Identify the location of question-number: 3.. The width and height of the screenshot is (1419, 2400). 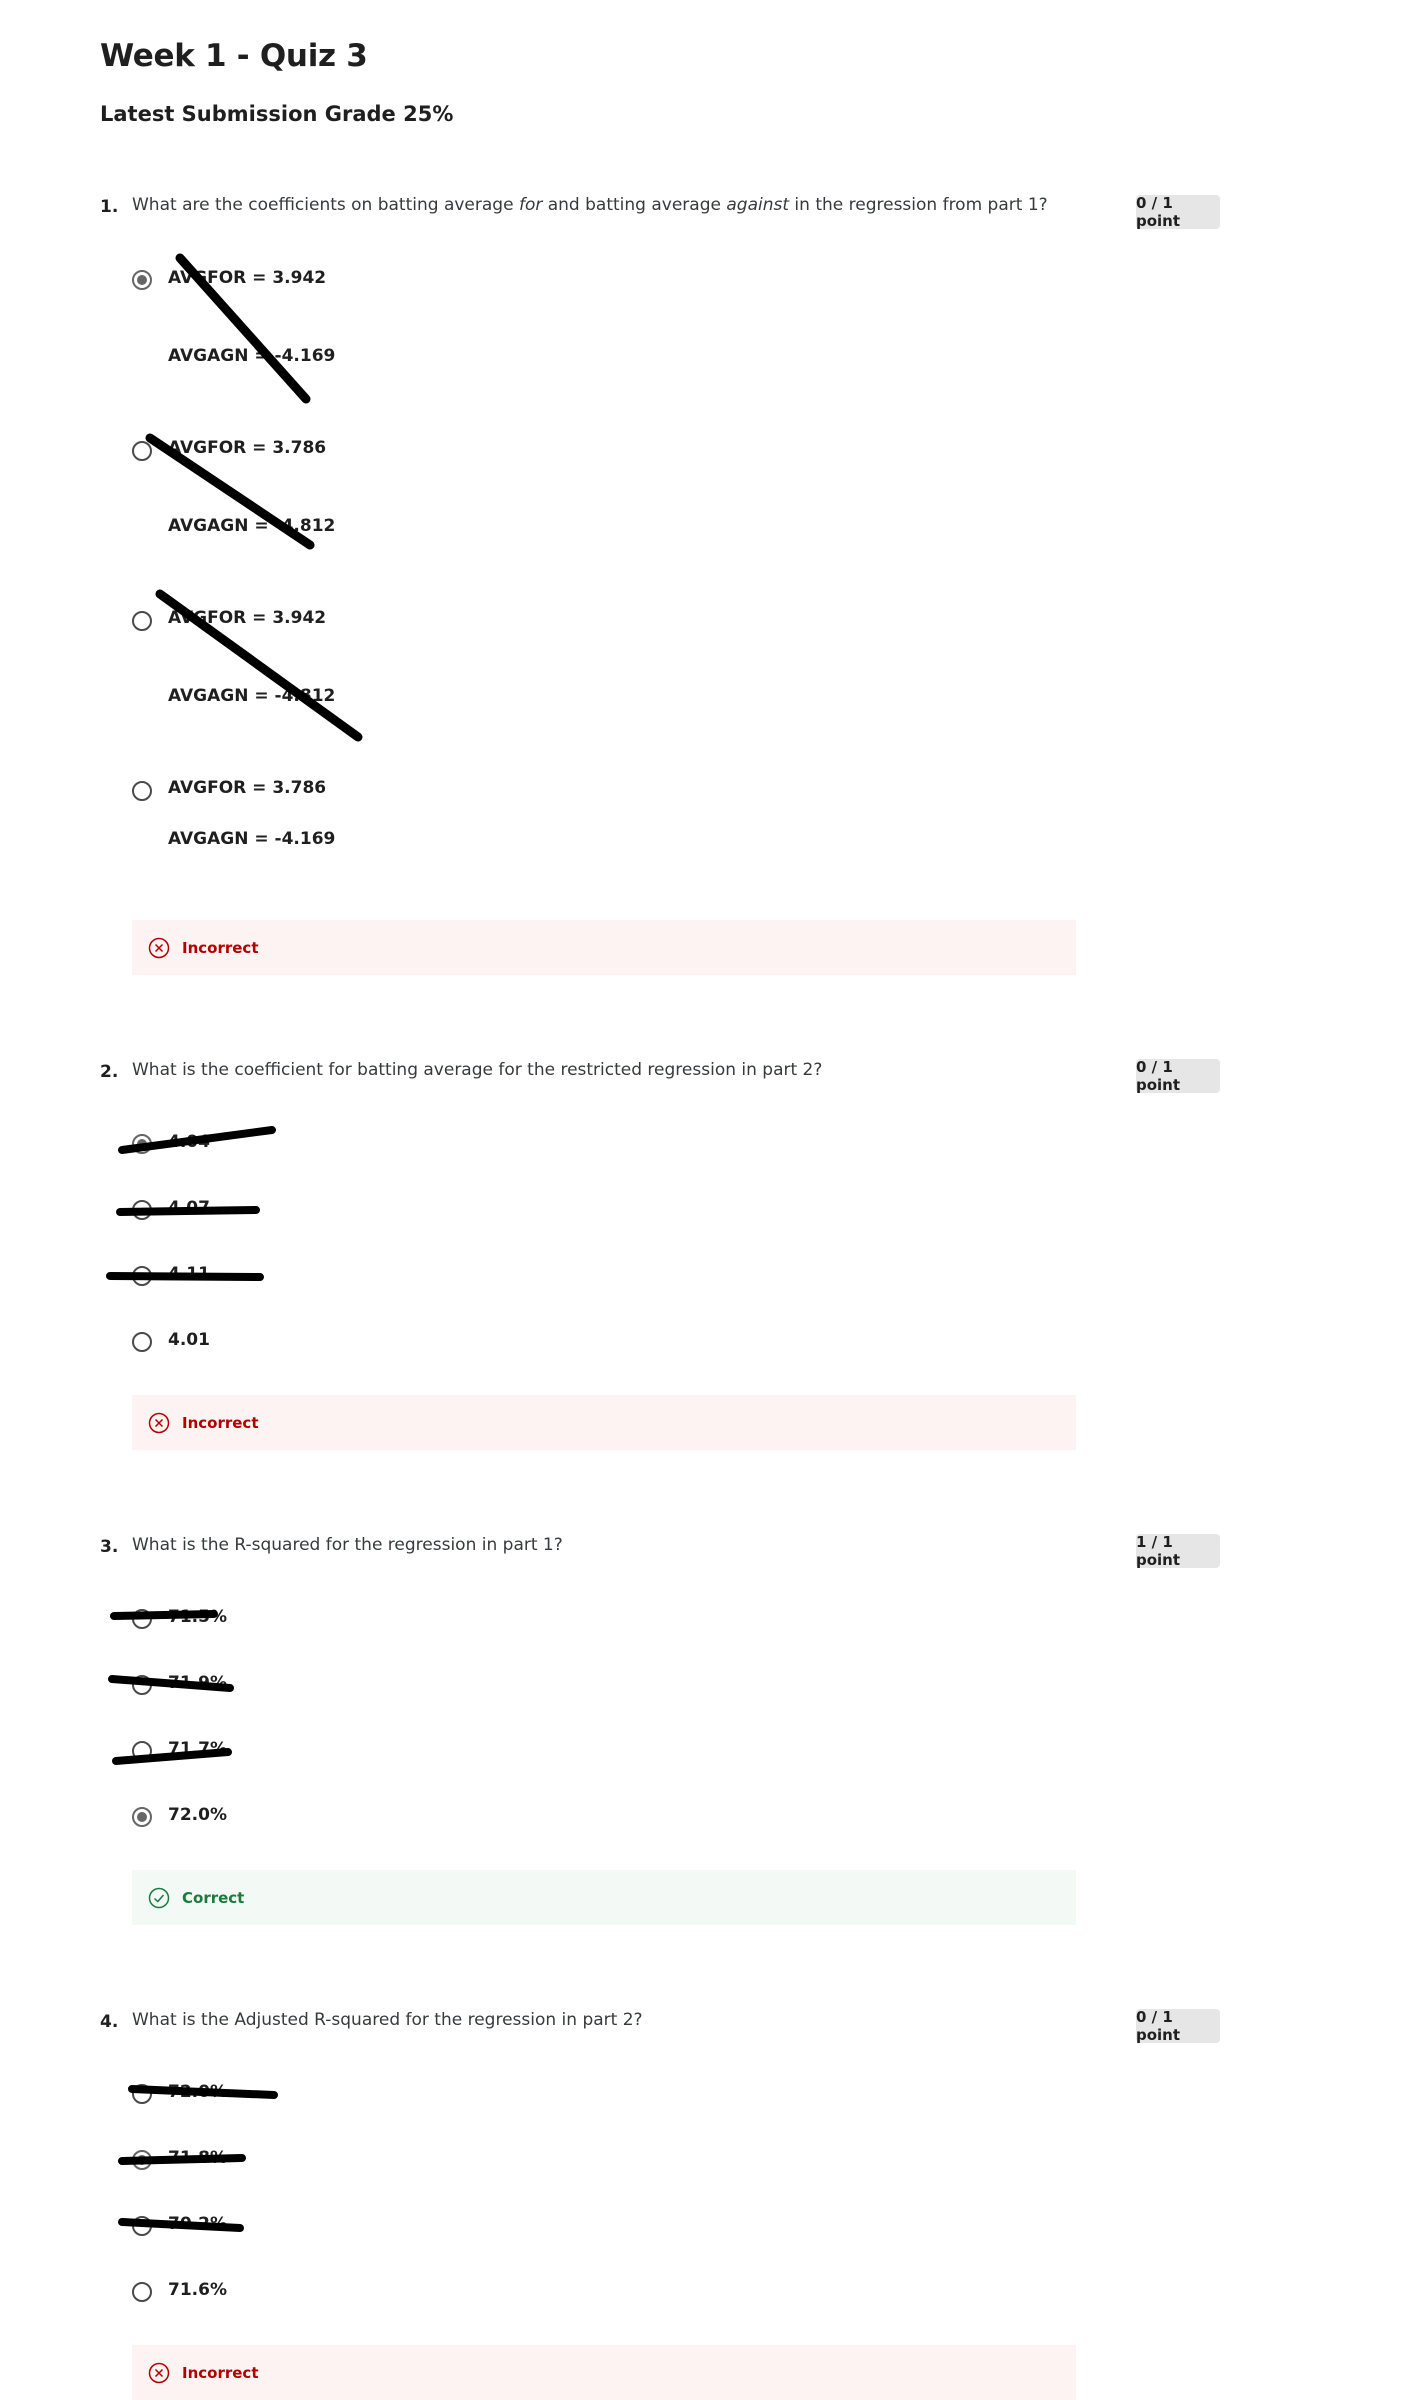
(109, 1547).